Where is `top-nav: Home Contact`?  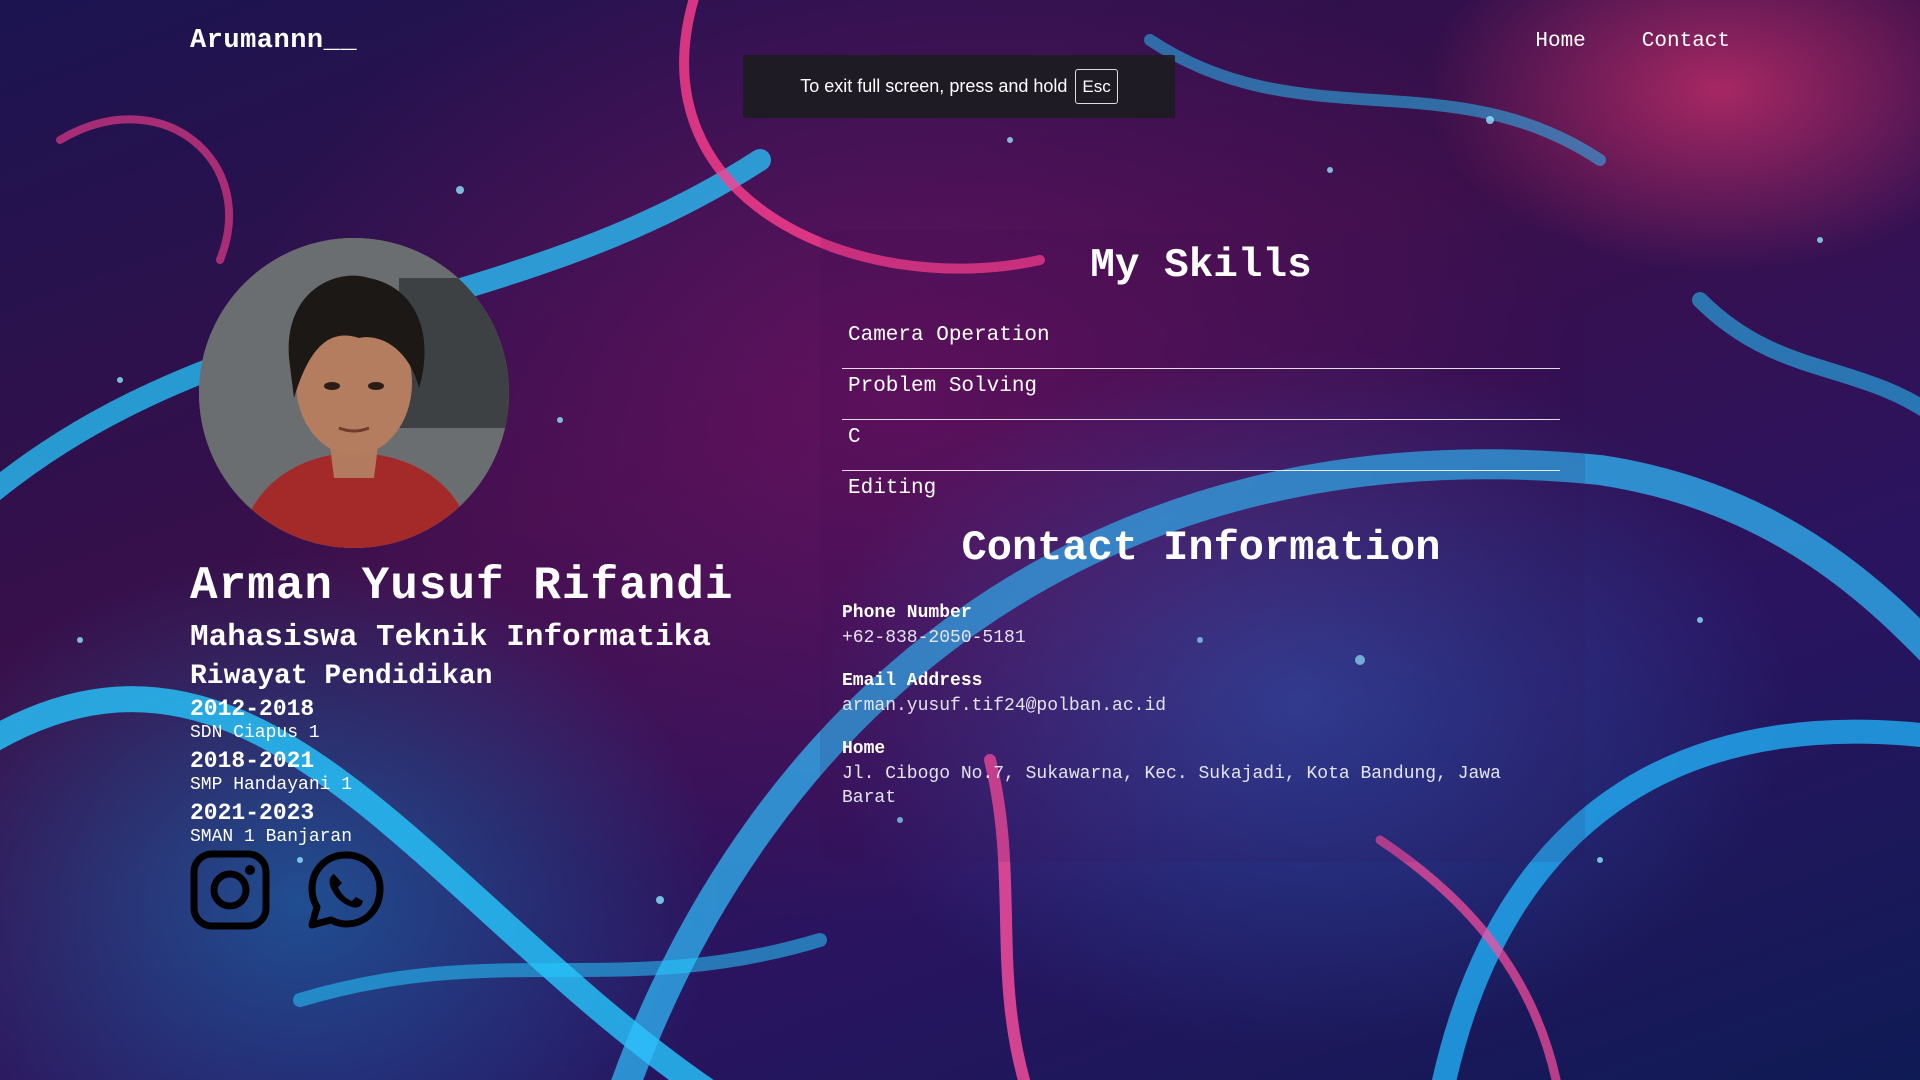
top-nav: Home Contact is located at coordinates (1632, 41).